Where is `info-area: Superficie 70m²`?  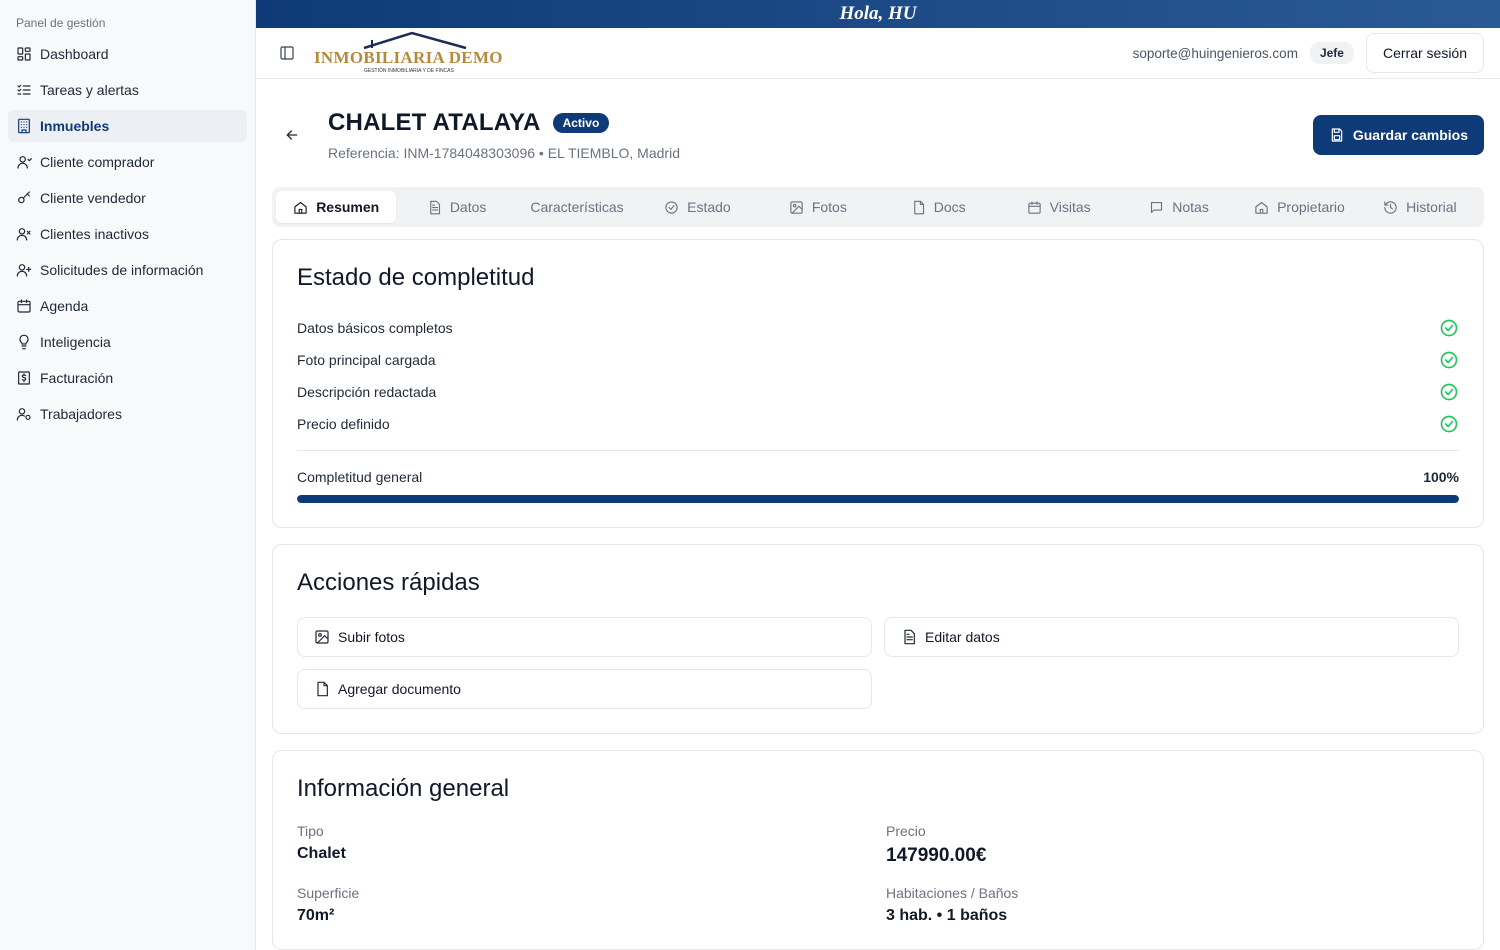 info-area: Superficie 70m² is located at coordinates (583, 905).